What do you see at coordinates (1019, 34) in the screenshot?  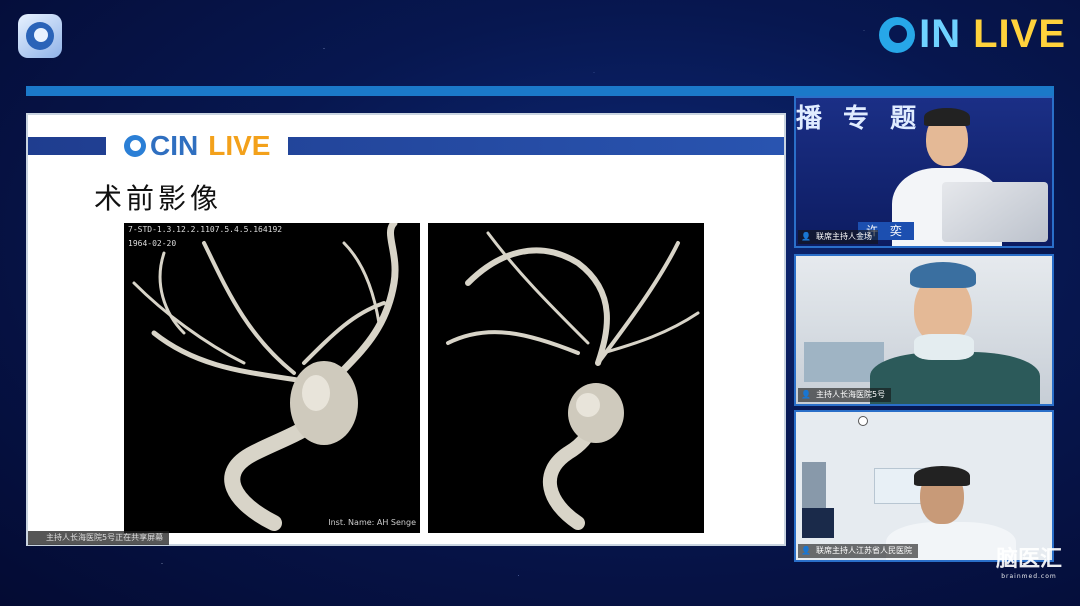 I see `brand-live-text: LIVE` at bounding box center [1019, 34].